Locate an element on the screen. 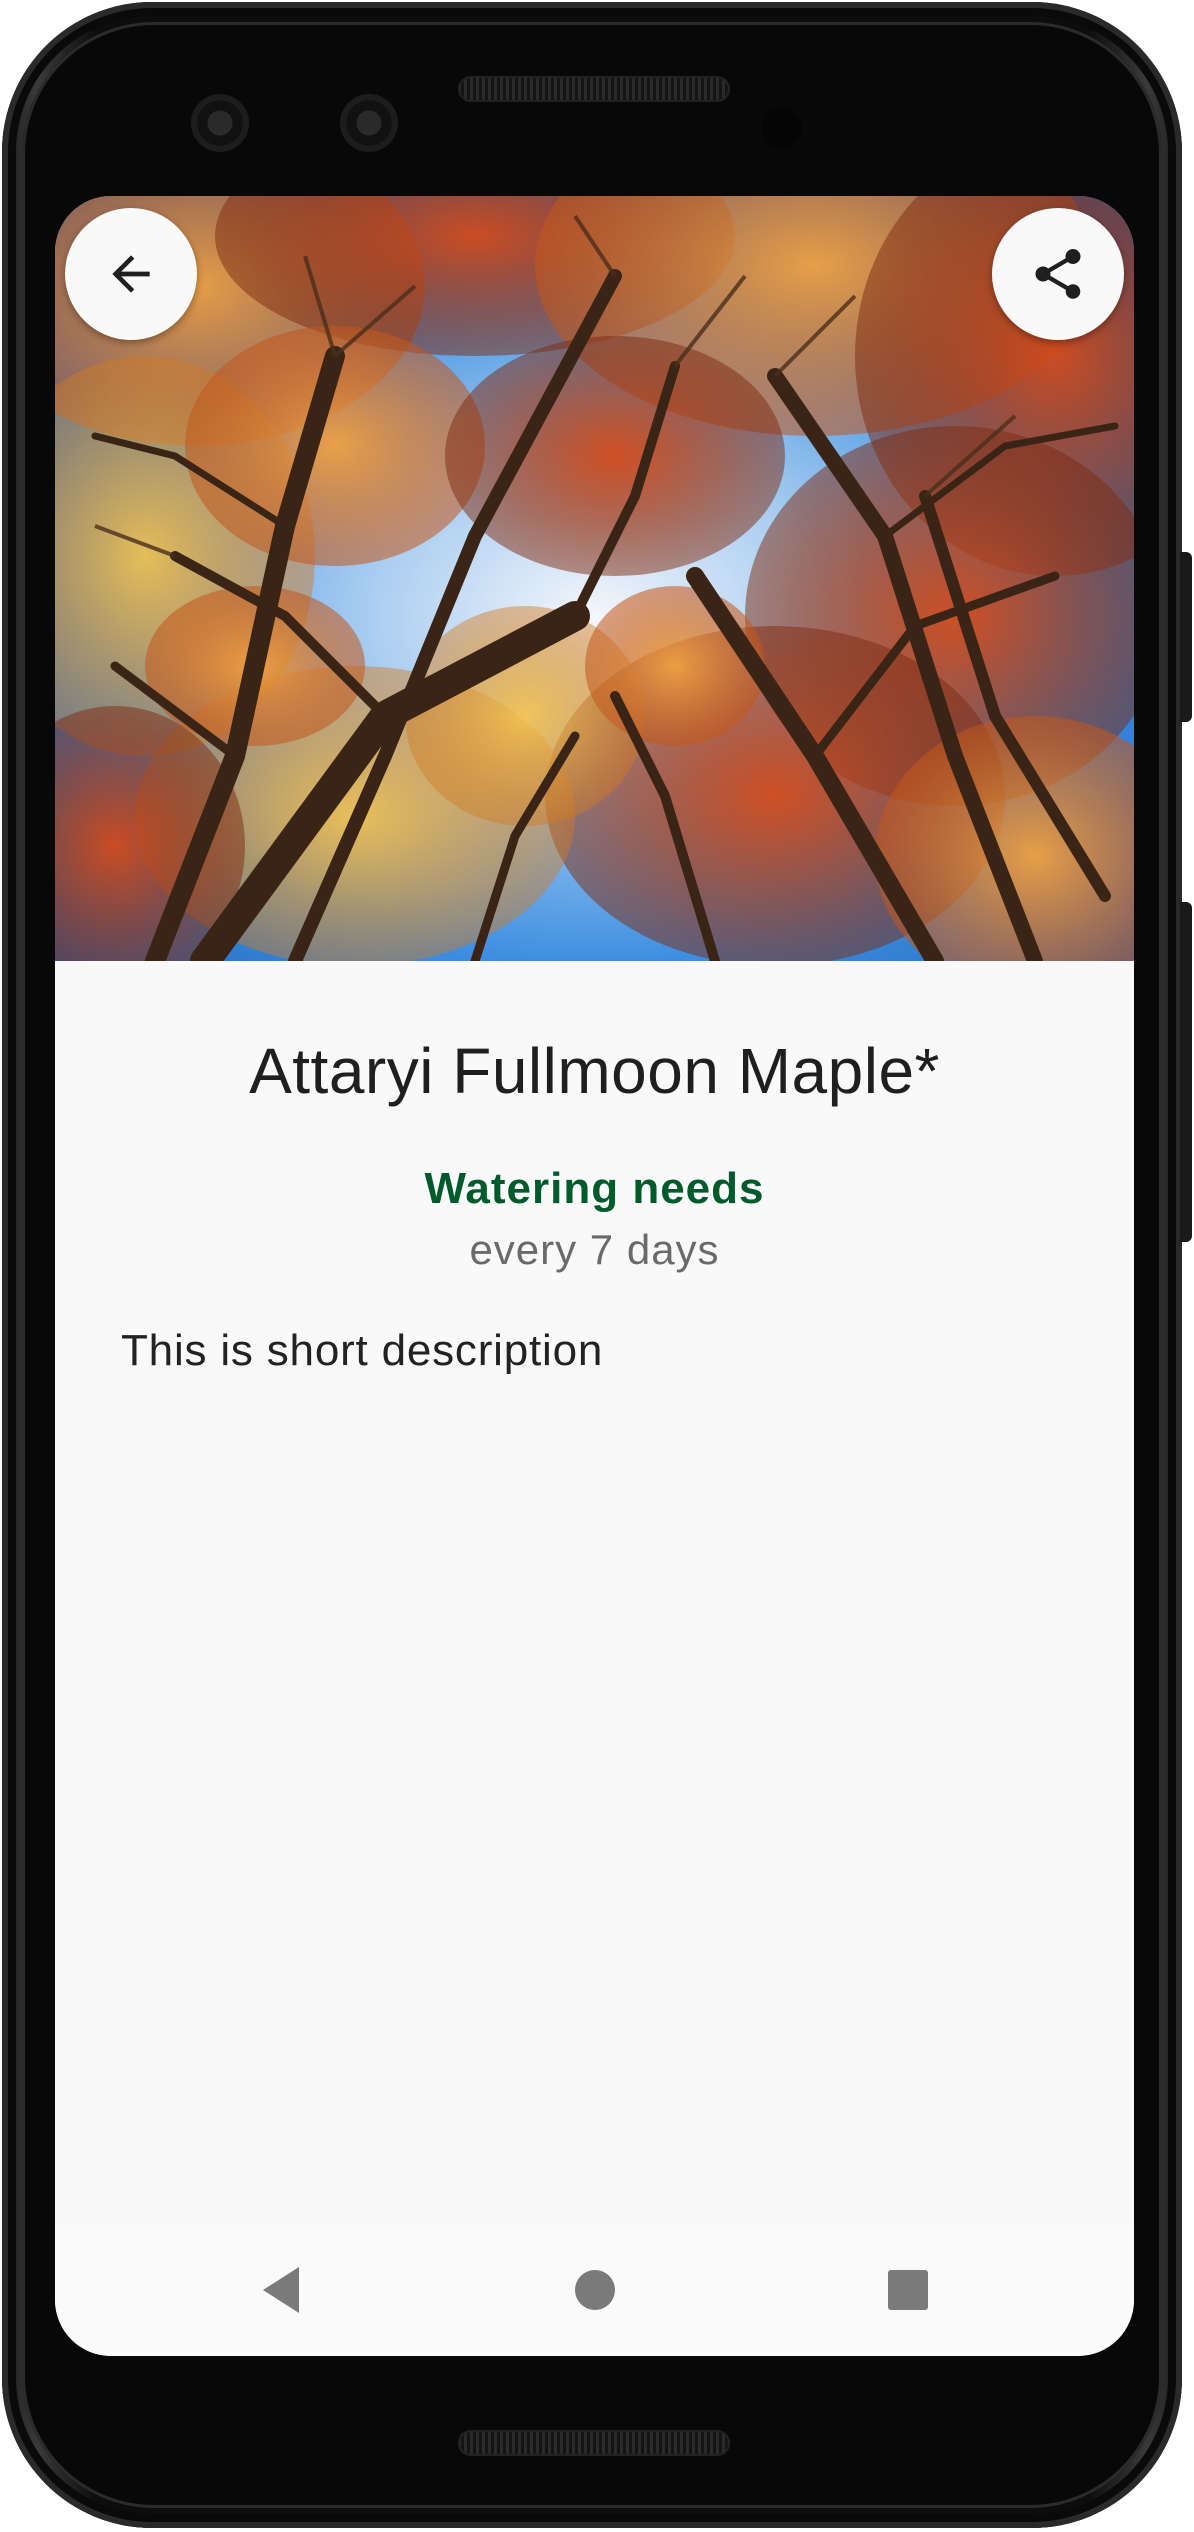 This screenshot has width=1194, height=2532. bottom-speaker is located at coordinates (594, 2443).